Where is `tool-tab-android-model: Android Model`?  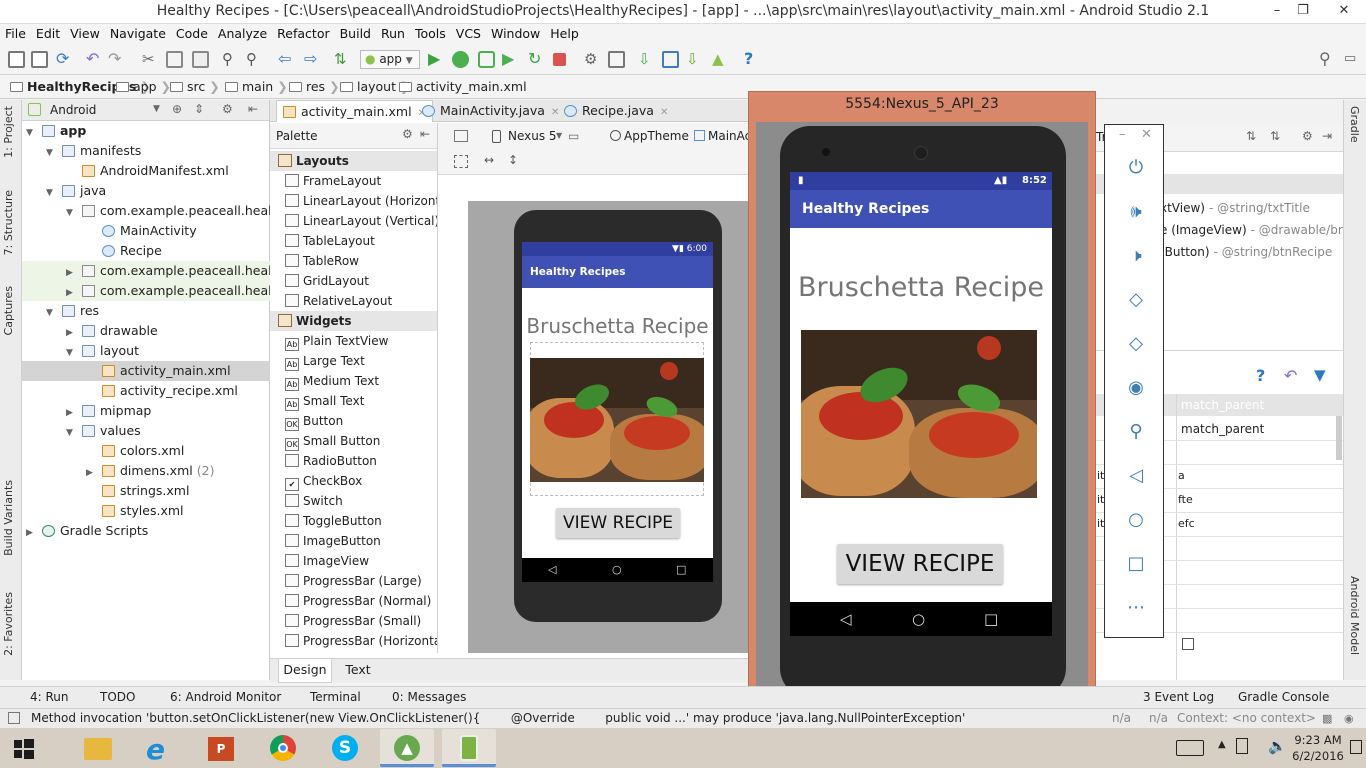 tool-tab-android-model: Android Model is located at coordinates (1354, 615).